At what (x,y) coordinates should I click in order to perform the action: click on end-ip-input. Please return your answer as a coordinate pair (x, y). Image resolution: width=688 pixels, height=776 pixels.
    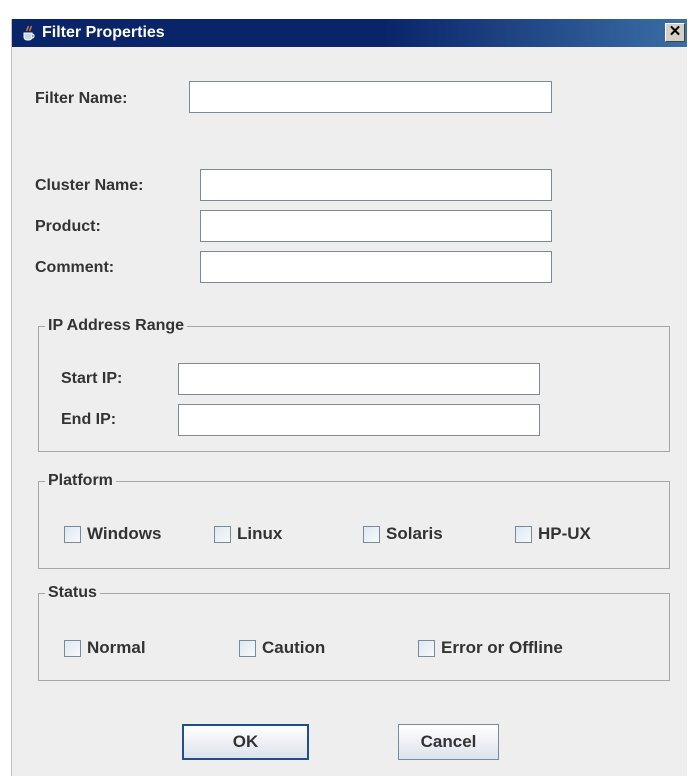
    Looking at the image, I should click on (359, 420).